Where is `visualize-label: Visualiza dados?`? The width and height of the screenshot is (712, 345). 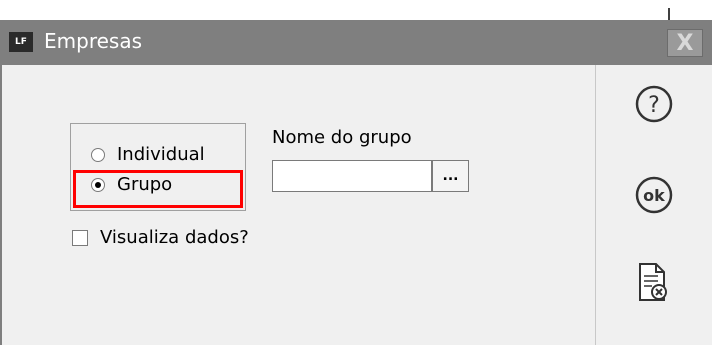 visualize-label: Visualiza dados? is located at coordinates (174, 237).